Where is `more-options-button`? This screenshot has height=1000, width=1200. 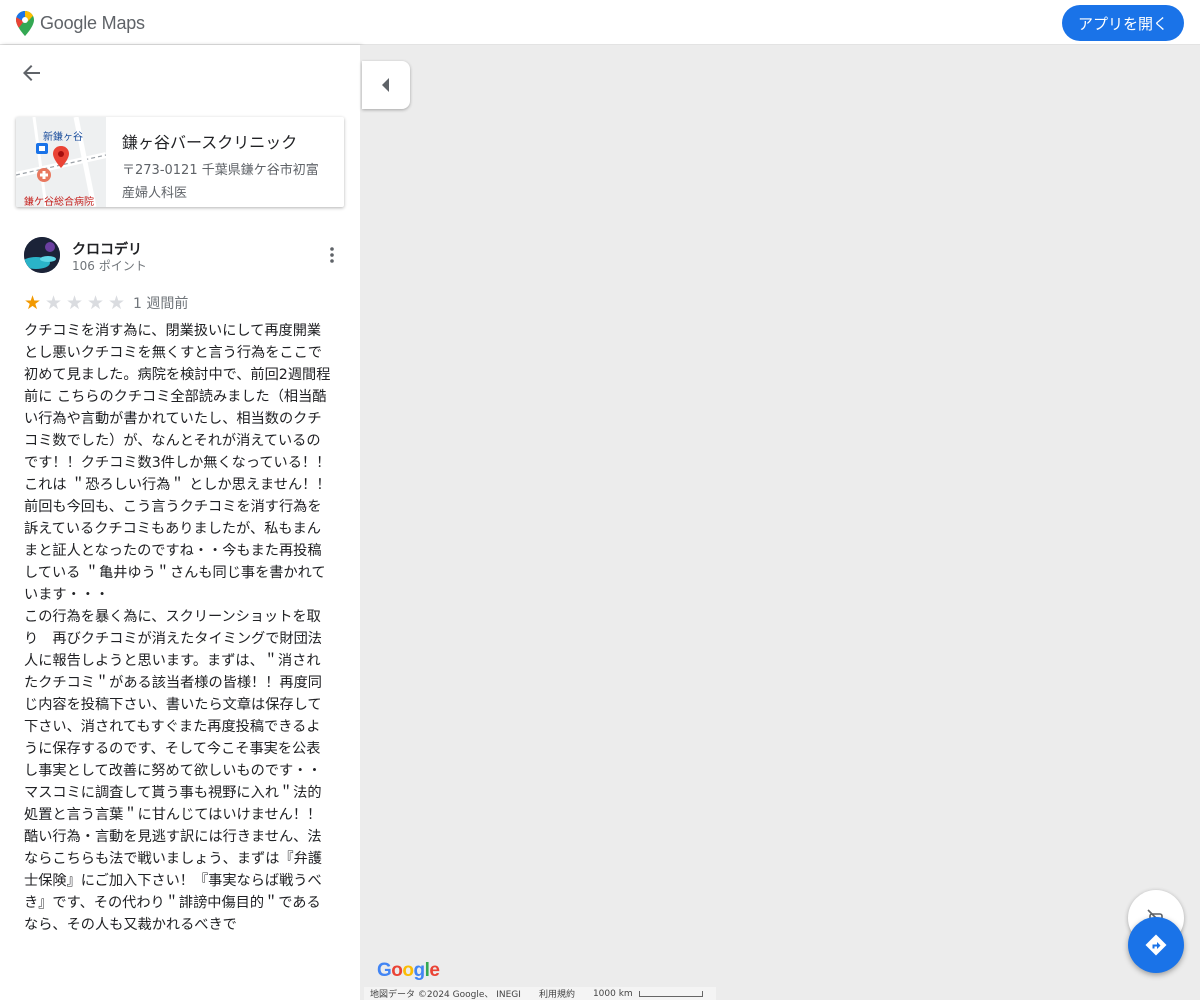 more-options-button is located at coordinates (332, 255).